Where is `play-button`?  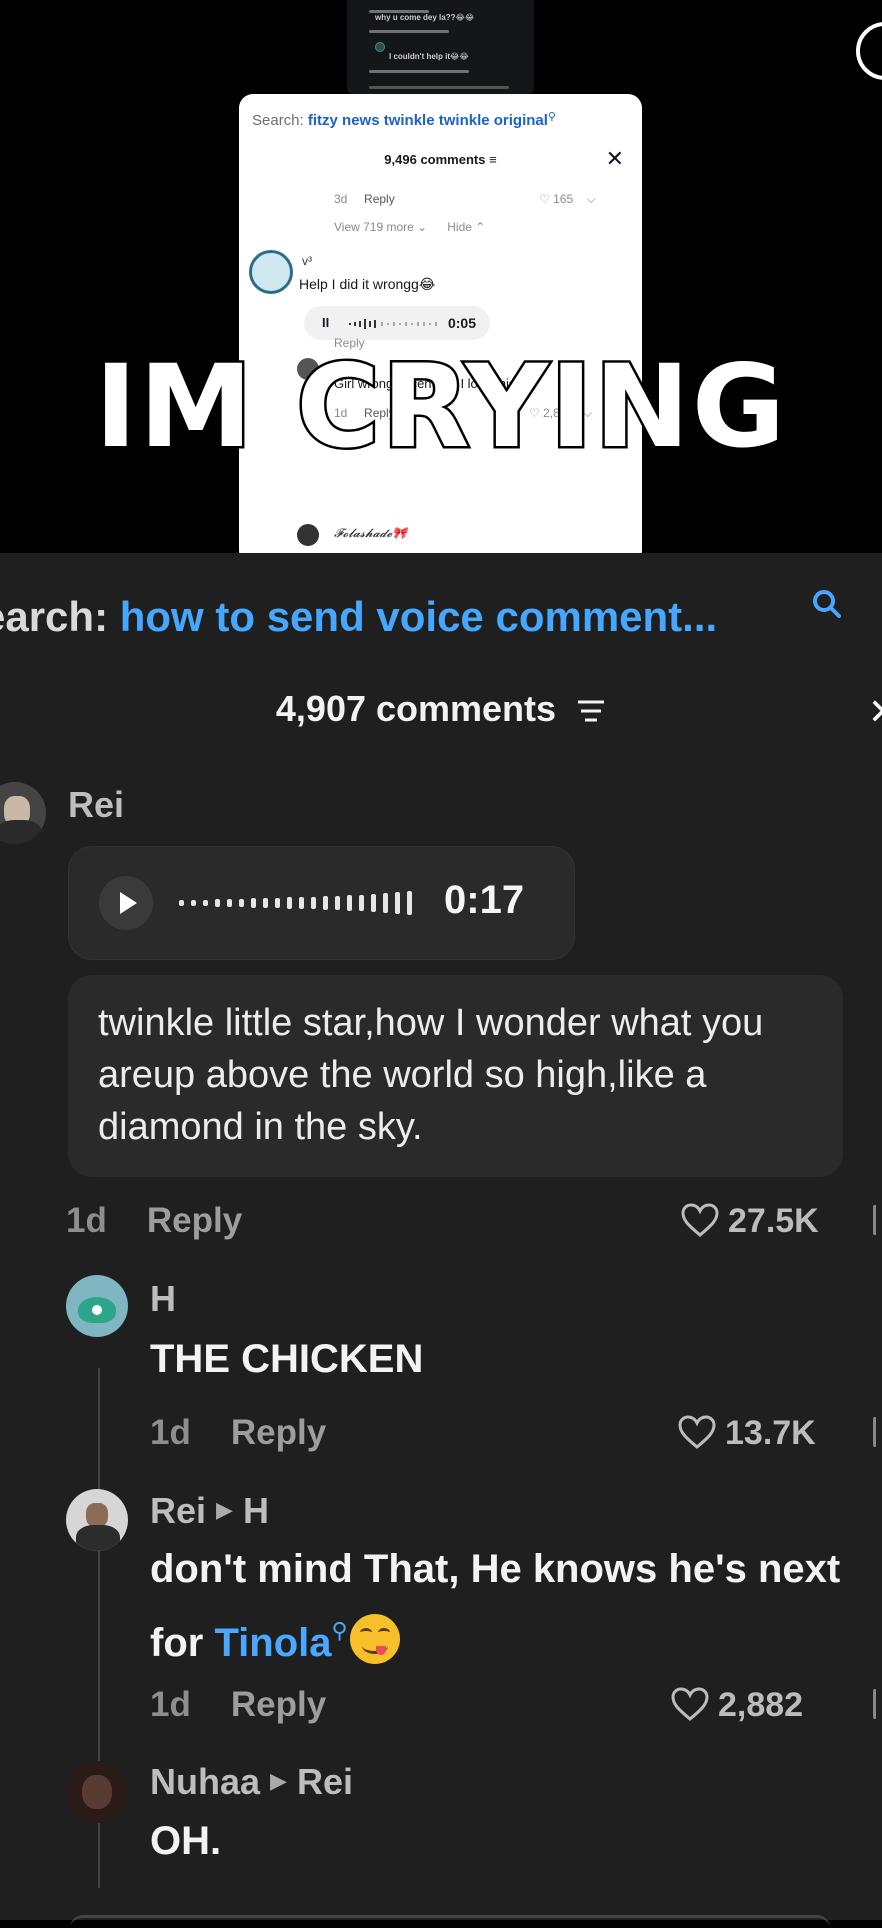
play-button is located at coordinates (126, 903).